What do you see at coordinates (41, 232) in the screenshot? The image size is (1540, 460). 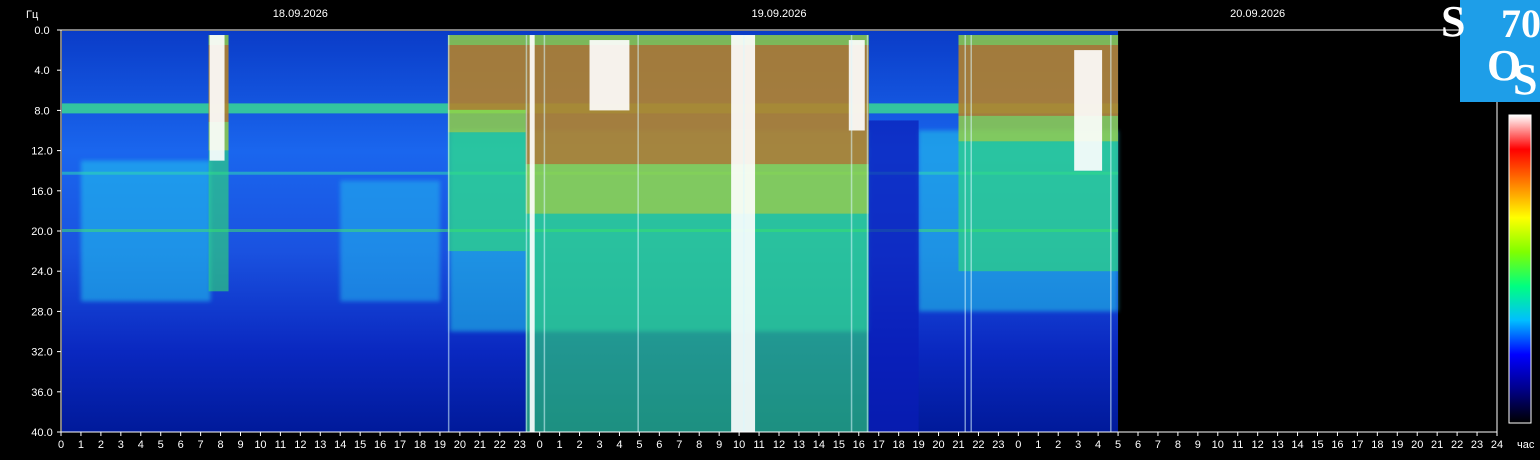 I see `y-tick-label: 20.0` at bounding box center [41, 232].